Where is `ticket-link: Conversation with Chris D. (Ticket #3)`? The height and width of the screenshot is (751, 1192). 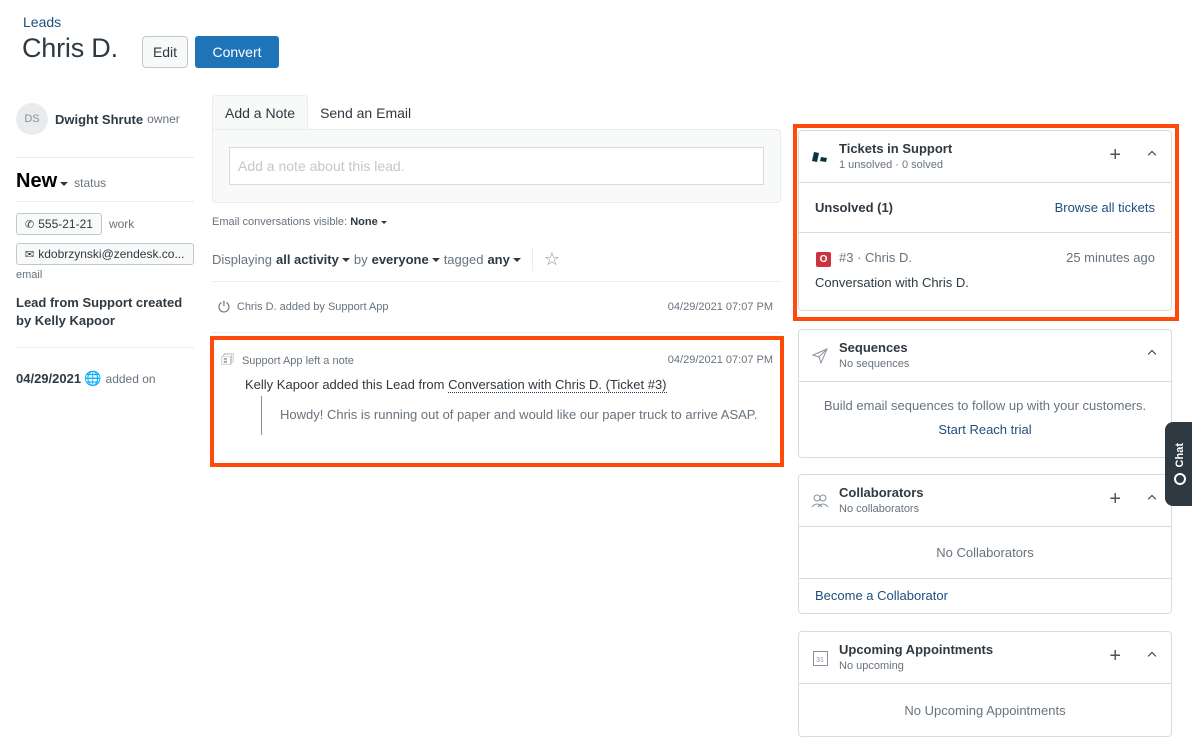
ticket-link: Conversation with Chris D. (Ticket #3) is located at coordinates (557, 385).